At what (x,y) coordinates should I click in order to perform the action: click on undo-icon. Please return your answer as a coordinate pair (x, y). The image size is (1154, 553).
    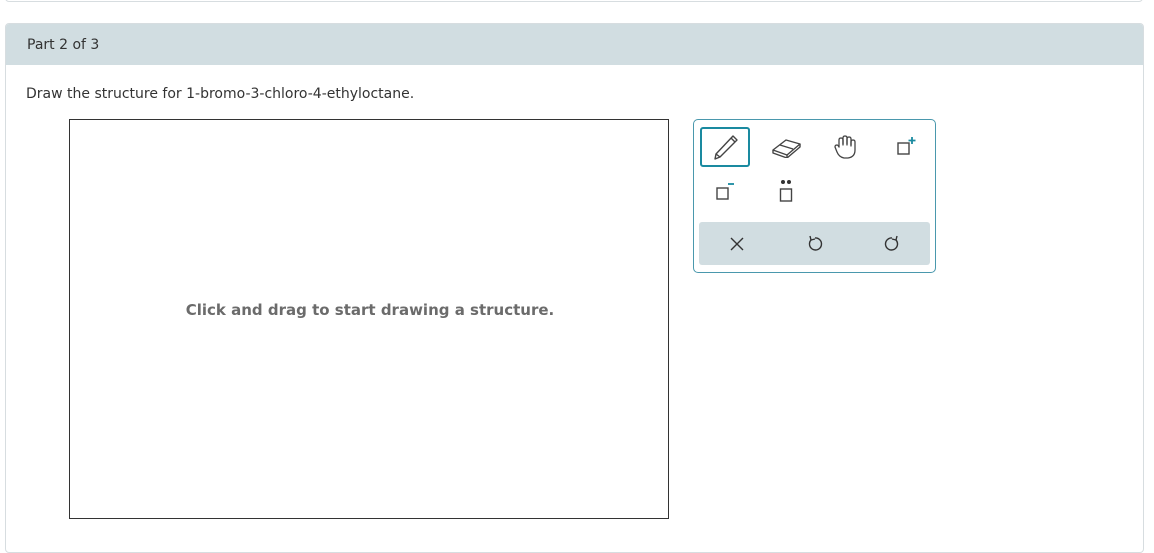
    Looking at the image, I should click on (815, 243).